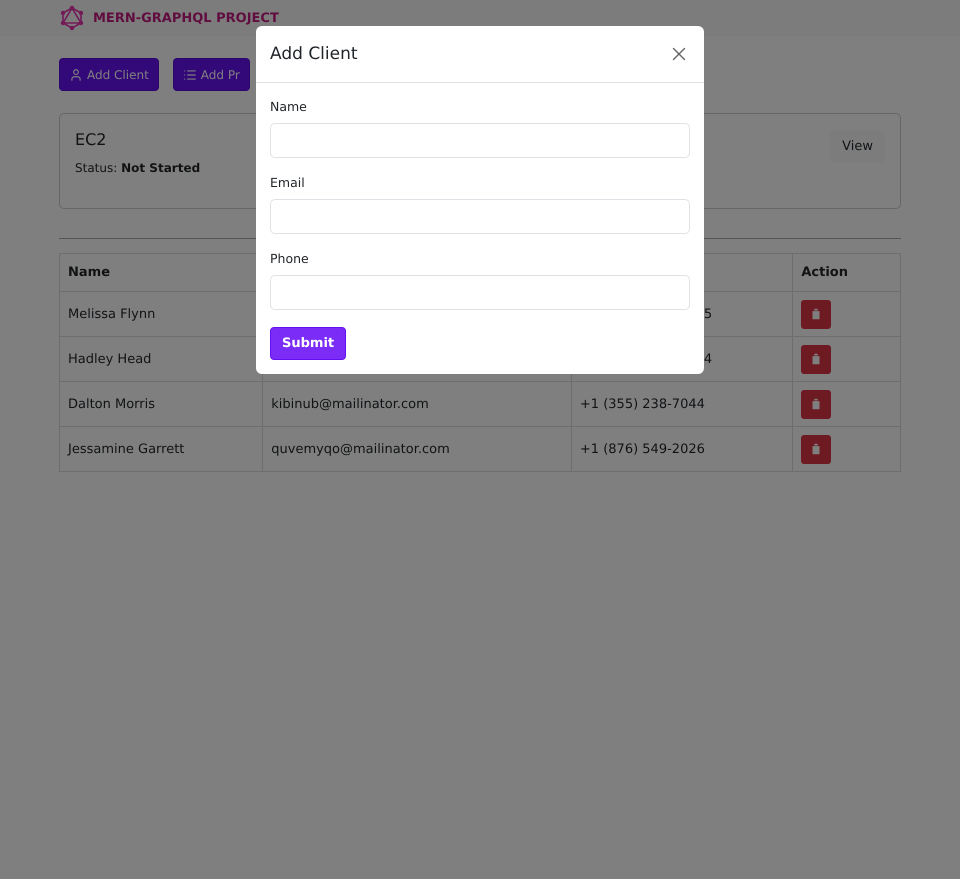 The height and width of the screenshot is (879, 960). Describe the element at coordinates (211, 74) in the screenshot. I see `action-button: Add Pr` at that location.